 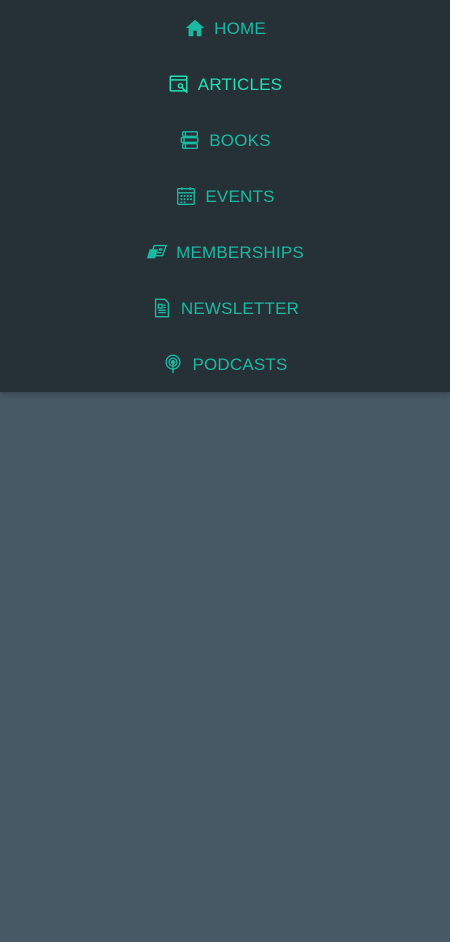 What do you see at coordinates (162, 308) in the screenshot?
I see `newsletter-icon` at bounding box center [162, 308].